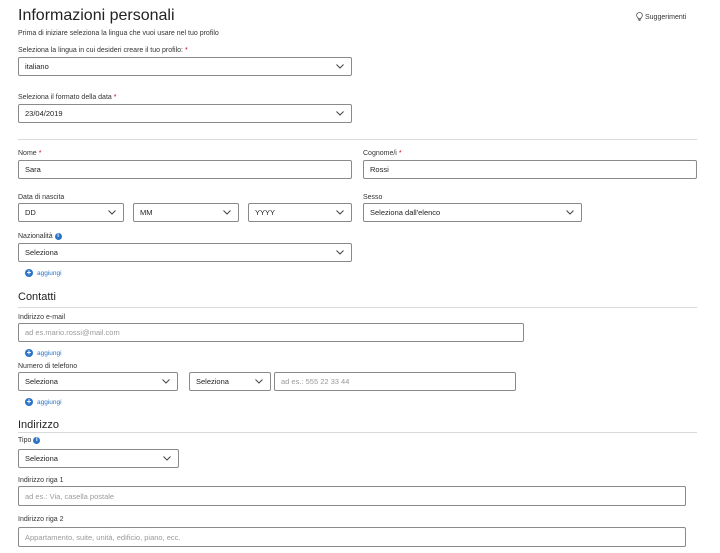  I want to click on birth-year-value: YYYY, so click(265, 212).